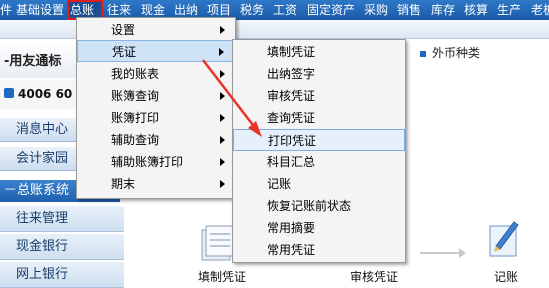 The width and height of the screenshot is (549, 288). What do you see at coordinates (232, 98) in the screenshot?
I see `annotation-arrow-icon` at bounding box center [232, 98].